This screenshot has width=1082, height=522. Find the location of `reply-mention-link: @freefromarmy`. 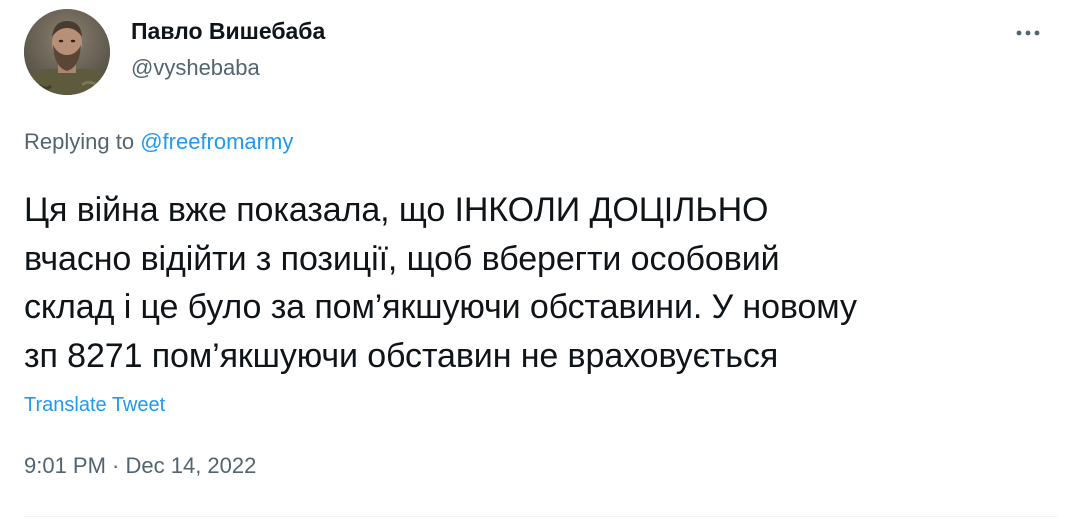

reply-mention-link: @freefromarmy is located at coordinates (216, 141).